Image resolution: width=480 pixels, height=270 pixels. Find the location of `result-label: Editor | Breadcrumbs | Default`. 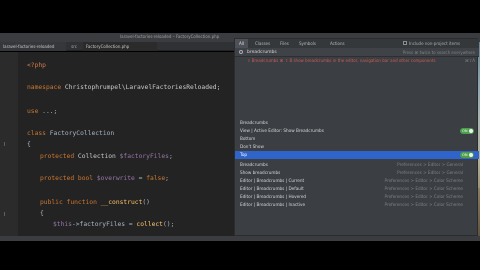

result-label: Editor | Breadcrumbs | Default is located at coordinates (272, 188).